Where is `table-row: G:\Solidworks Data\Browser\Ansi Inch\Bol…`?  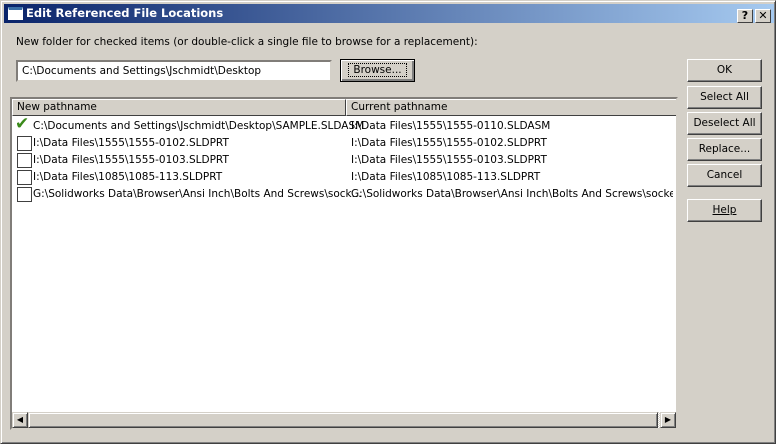 table-row: G:\Solidworks Data\Browser\Ansi Inch\Bol… is located at coordinates (344, 194).